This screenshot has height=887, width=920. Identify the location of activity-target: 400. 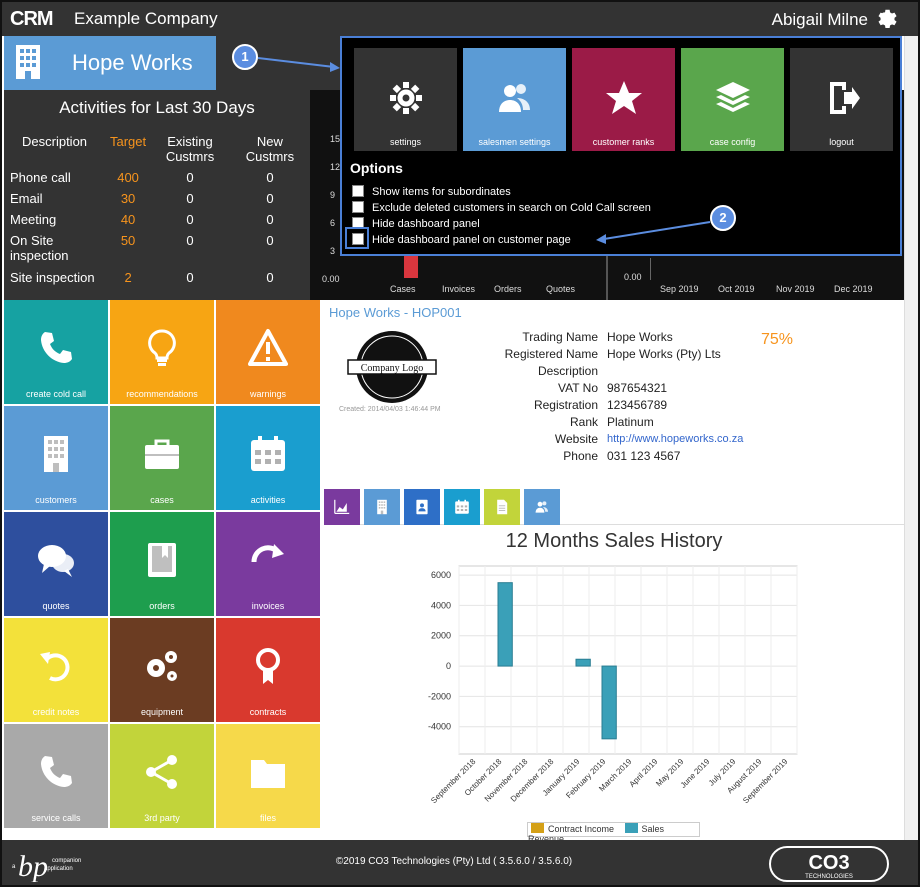
(128, 177).